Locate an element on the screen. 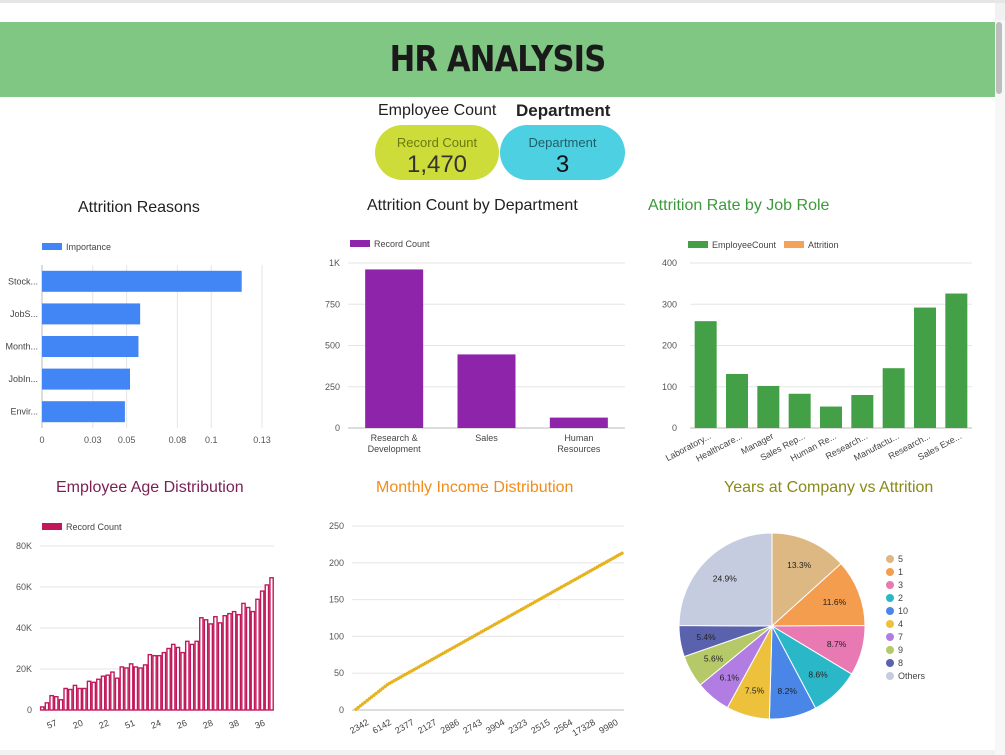 The image size is (1005, 755). y-tick-label: 1K is located at coordinates (334, 263).